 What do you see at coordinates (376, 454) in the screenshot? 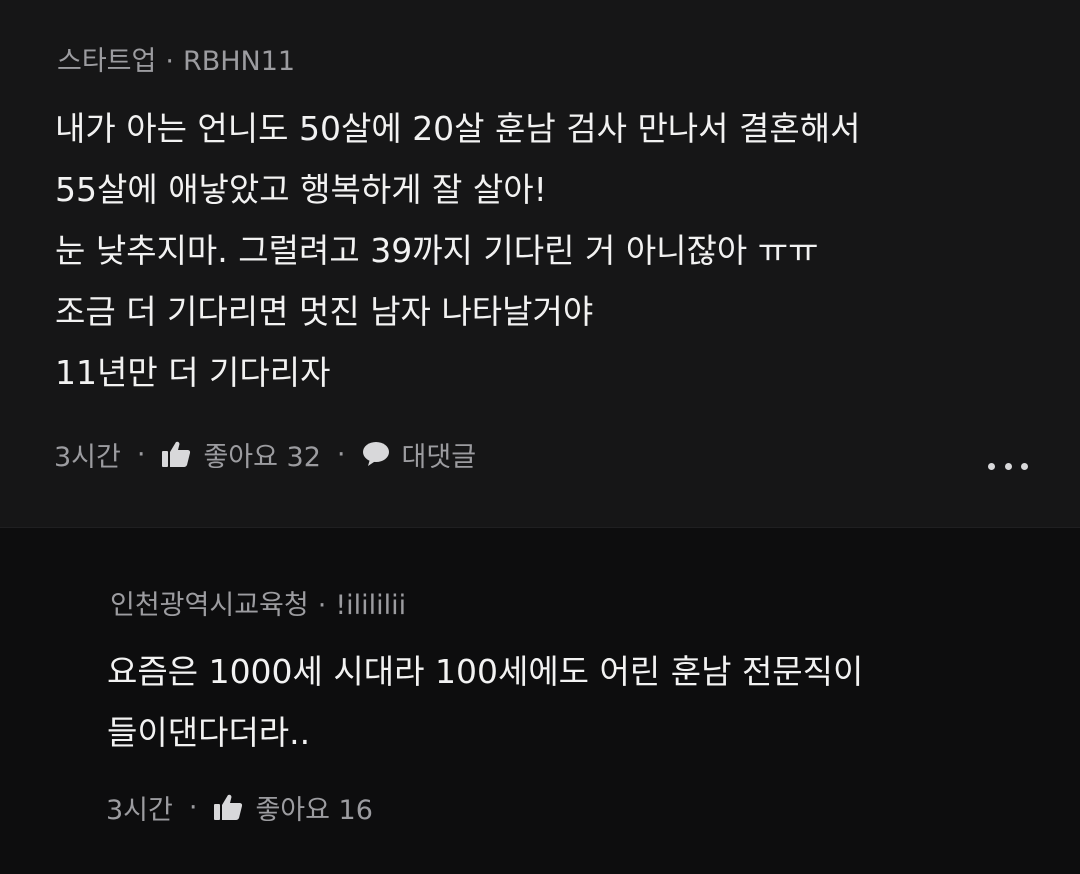
I see `speech-bubble-icon` at bounding box center [376, 454].